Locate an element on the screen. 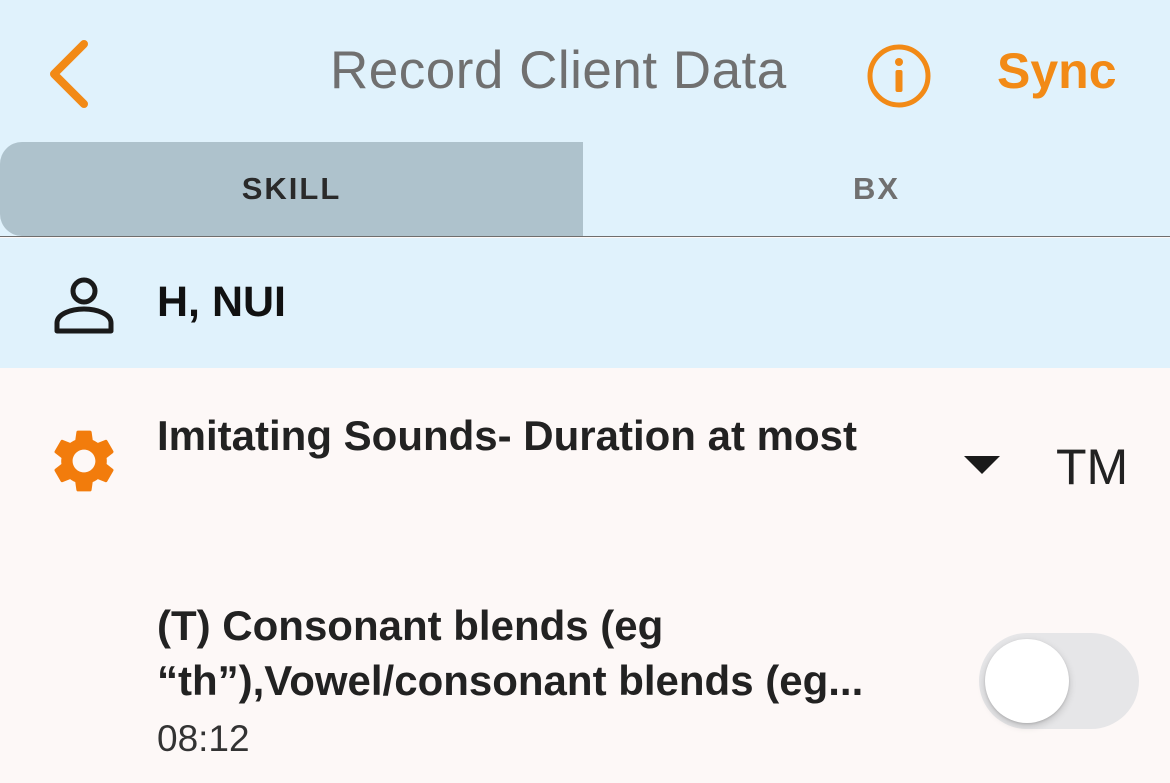 This screenshot has height=783, width=1170. target-toggle is located at coordinates (1059, 681).